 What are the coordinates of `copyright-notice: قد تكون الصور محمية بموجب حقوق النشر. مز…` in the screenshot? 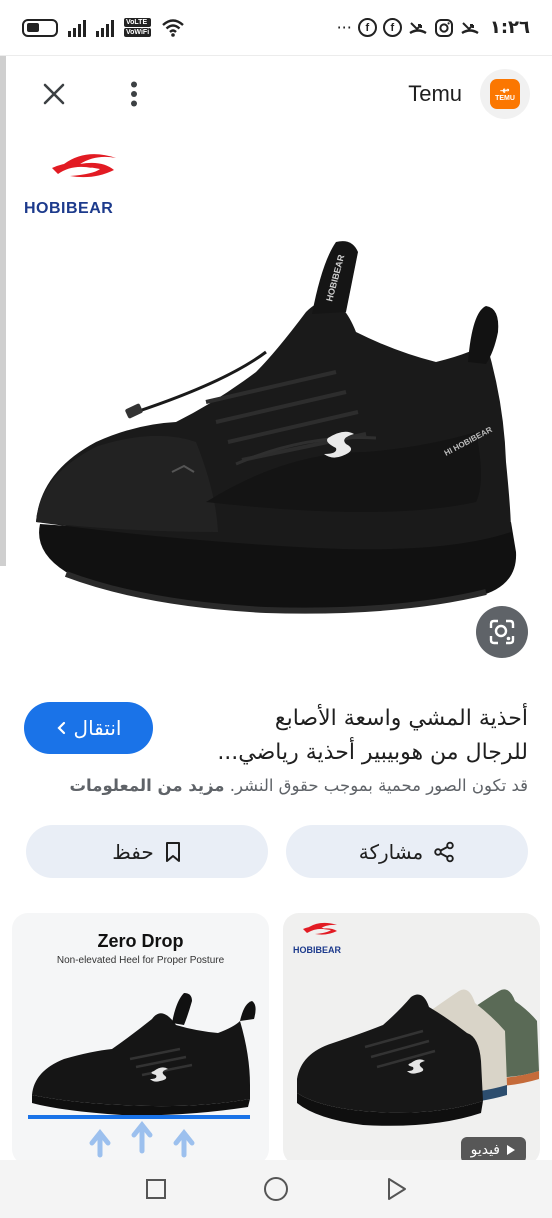 It's located at (276, 785).